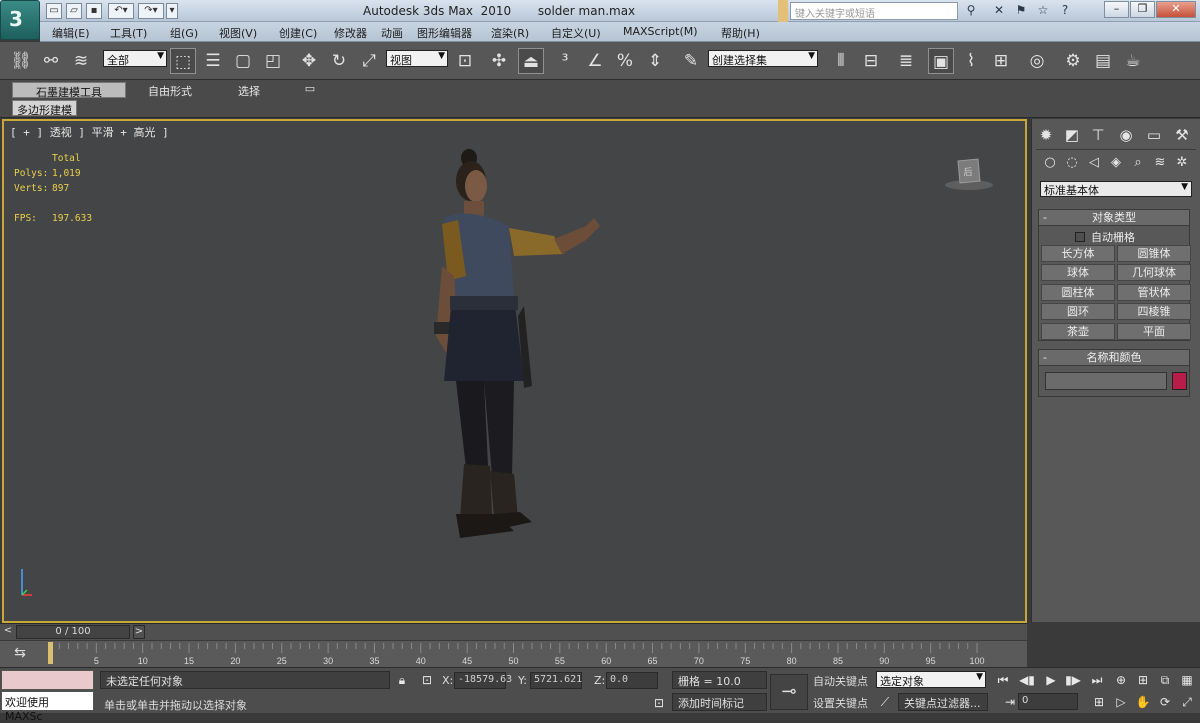 The image size is (1200, 723). What do you see at coordinates (1078, 292) in the screenshot?
I see `cylinder-button: 圆柱体` at bounding box center [1078, 292].